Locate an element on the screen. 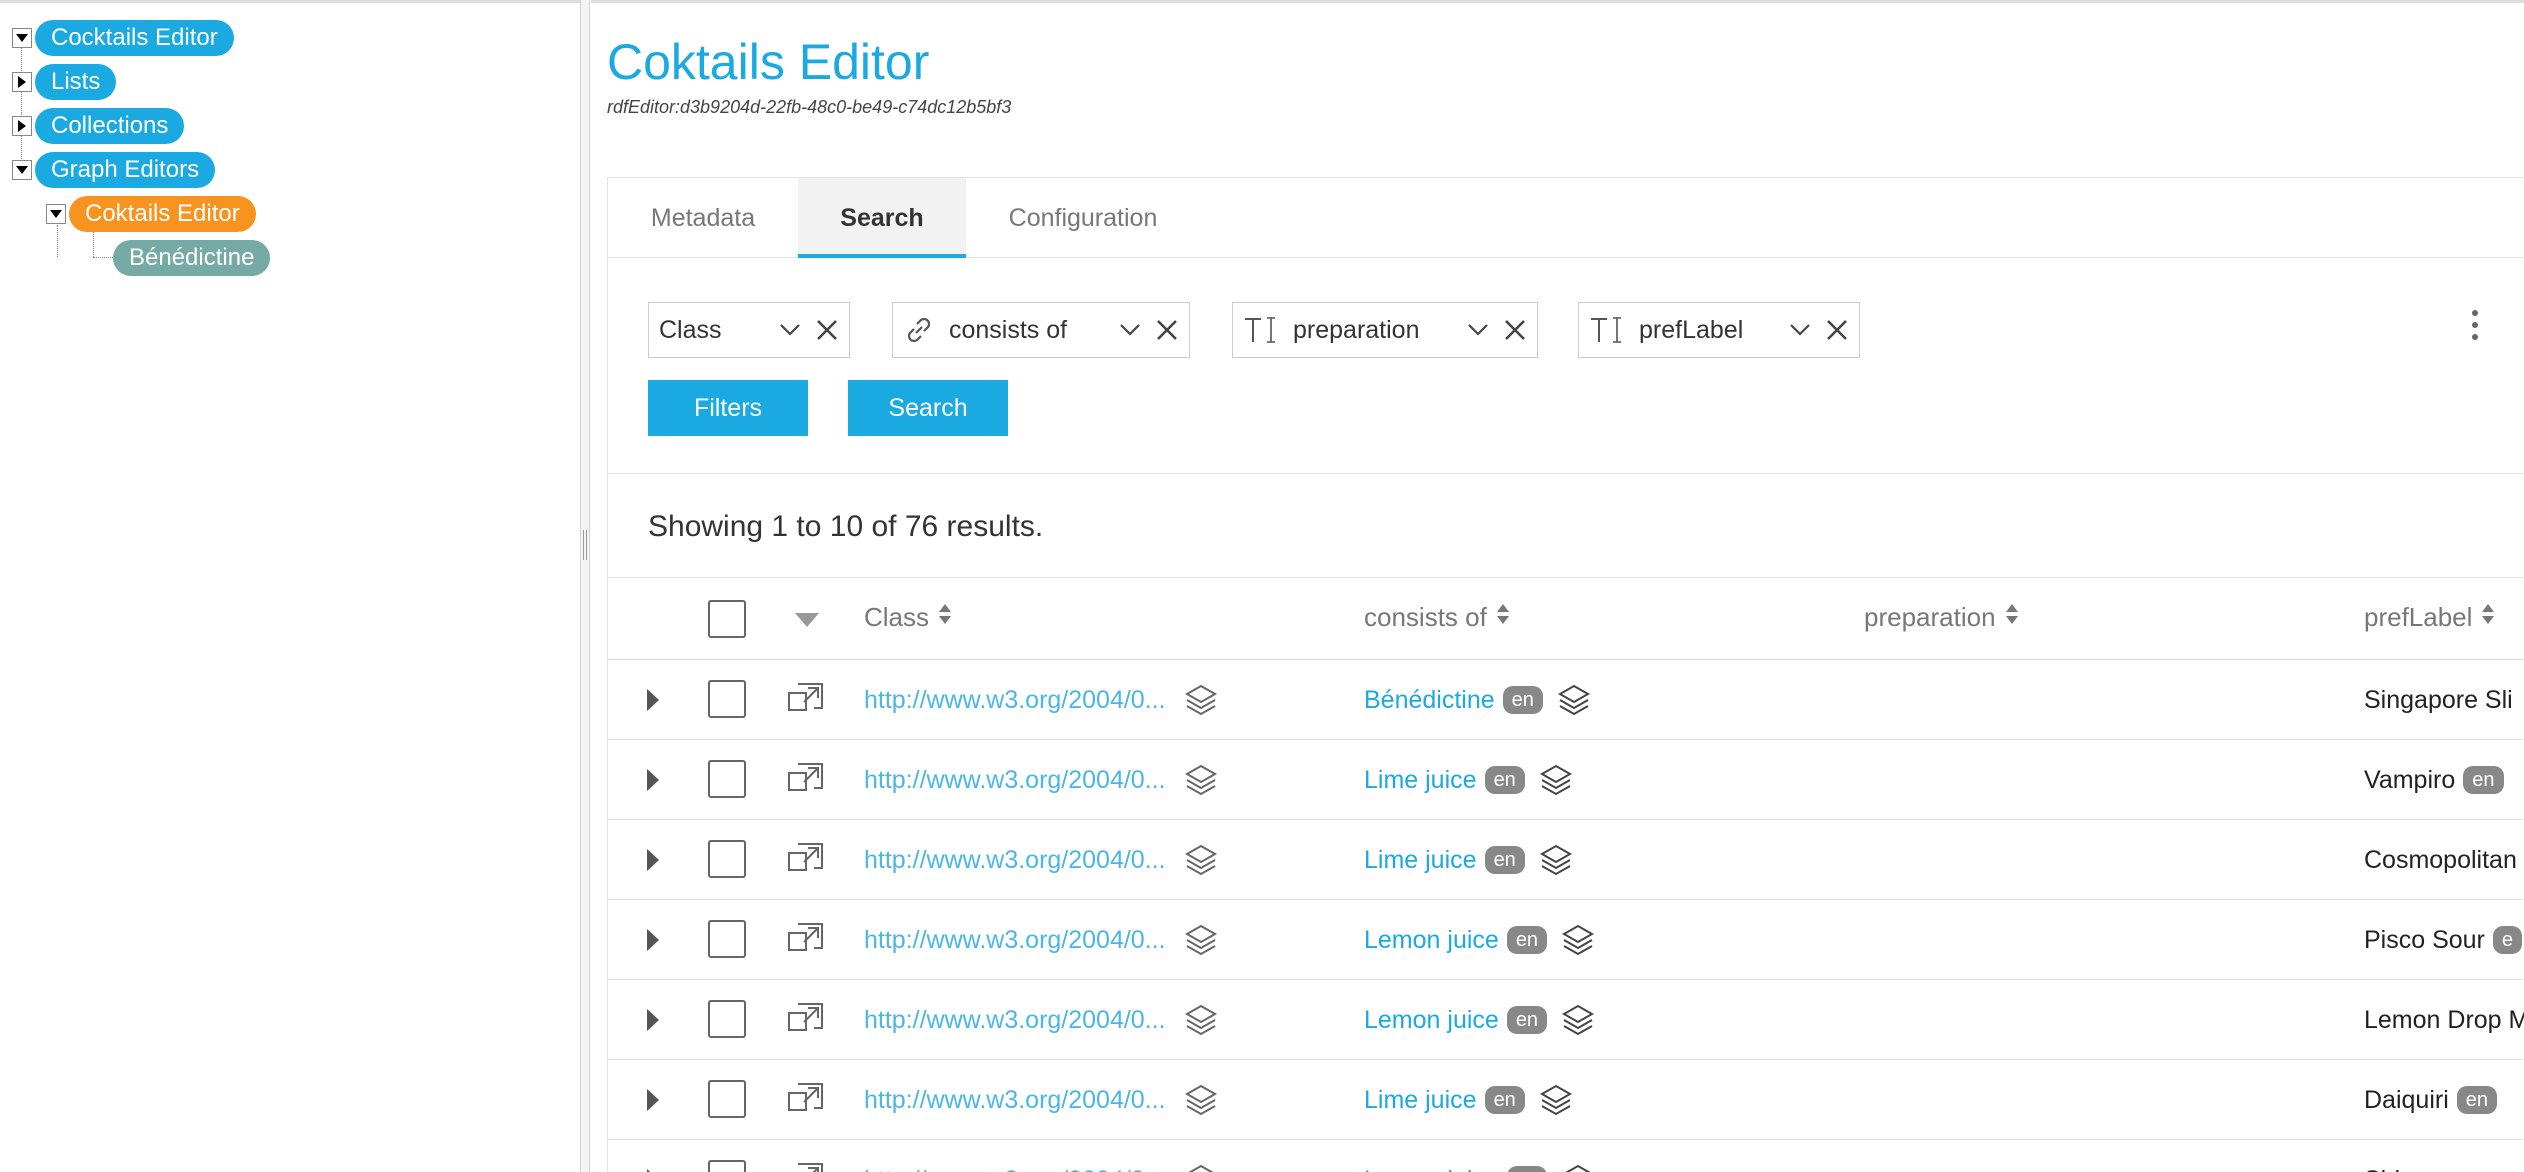 The image size is (2524, 1172). tree-node-graph-editors: Graph Editors is located at coordinates (114, 170).